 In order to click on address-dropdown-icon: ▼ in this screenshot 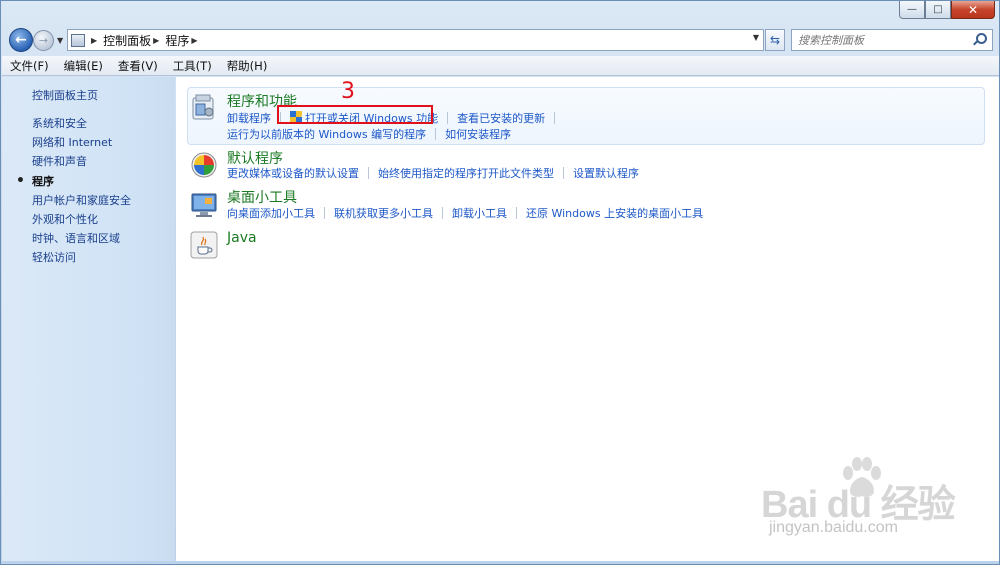, I will do `click(756, 37)`.